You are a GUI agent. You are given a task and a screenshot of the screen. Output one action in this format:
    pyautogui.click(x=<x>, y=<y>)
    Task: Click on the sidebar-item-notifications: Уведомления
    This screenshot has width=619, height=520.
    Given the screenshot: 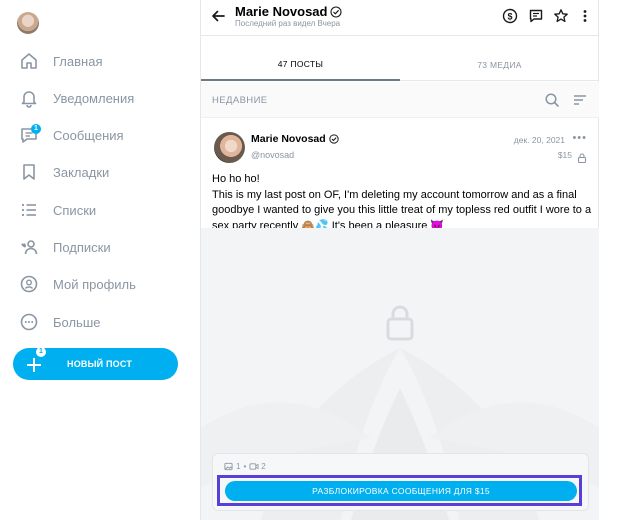 What is the action you would take?
    pyautogui.click(x=76, y=98)
    